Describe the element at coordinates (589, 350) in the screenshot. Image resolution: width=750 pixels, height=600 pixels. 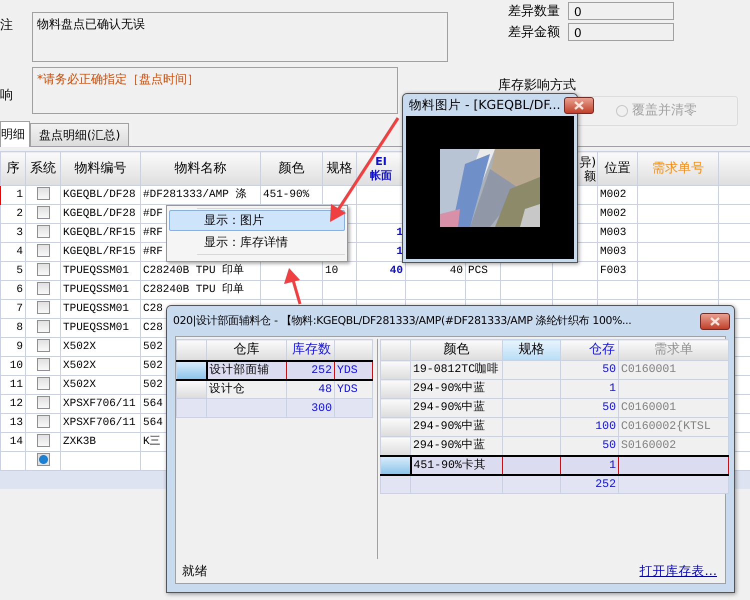
I see `column-header: 仓存` at that location.